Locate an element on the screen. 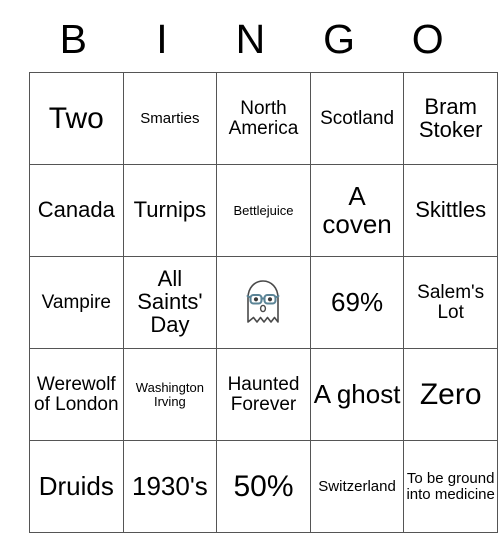  bingo-cell-4-3: Switzerland is located at coordinates (357, 486).